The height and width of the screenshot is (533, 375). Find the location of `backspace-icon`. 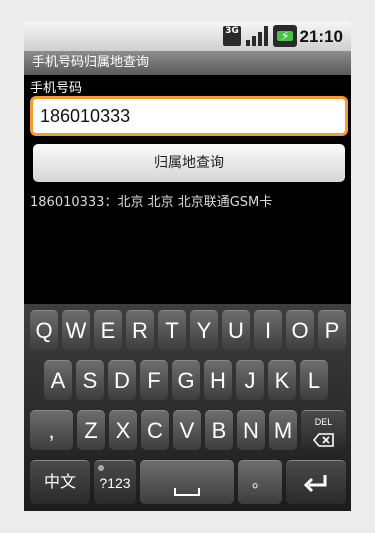

backspace-icon is located at coordinates (323, 440).